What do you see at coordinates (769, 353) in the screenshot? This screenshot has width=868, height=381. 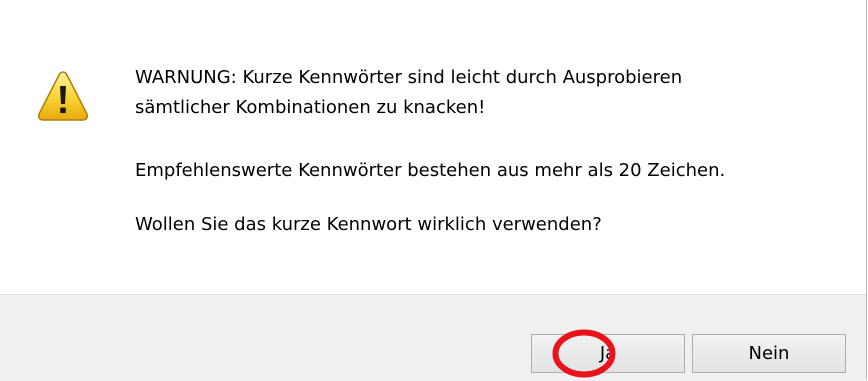 I see `no-button: Nein` at bounding box center [769, 353].